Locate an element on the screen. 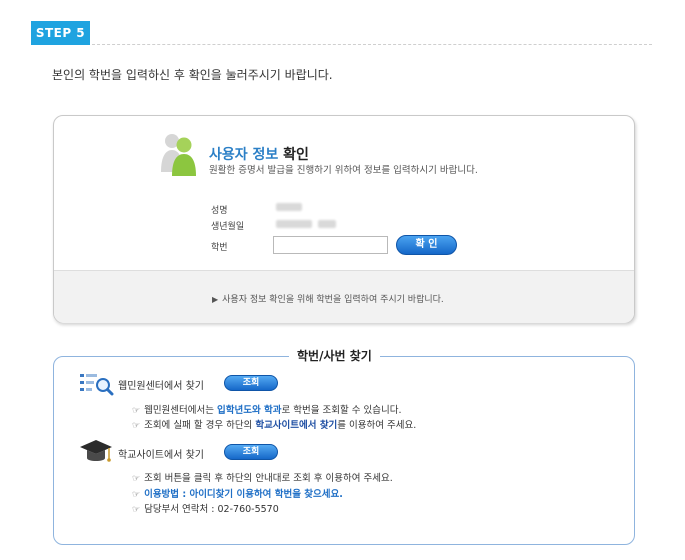 This screenshot has width=685, height=560. webmin-line-1b: 입학년도와 학과 is located at coordinates (249, 410).